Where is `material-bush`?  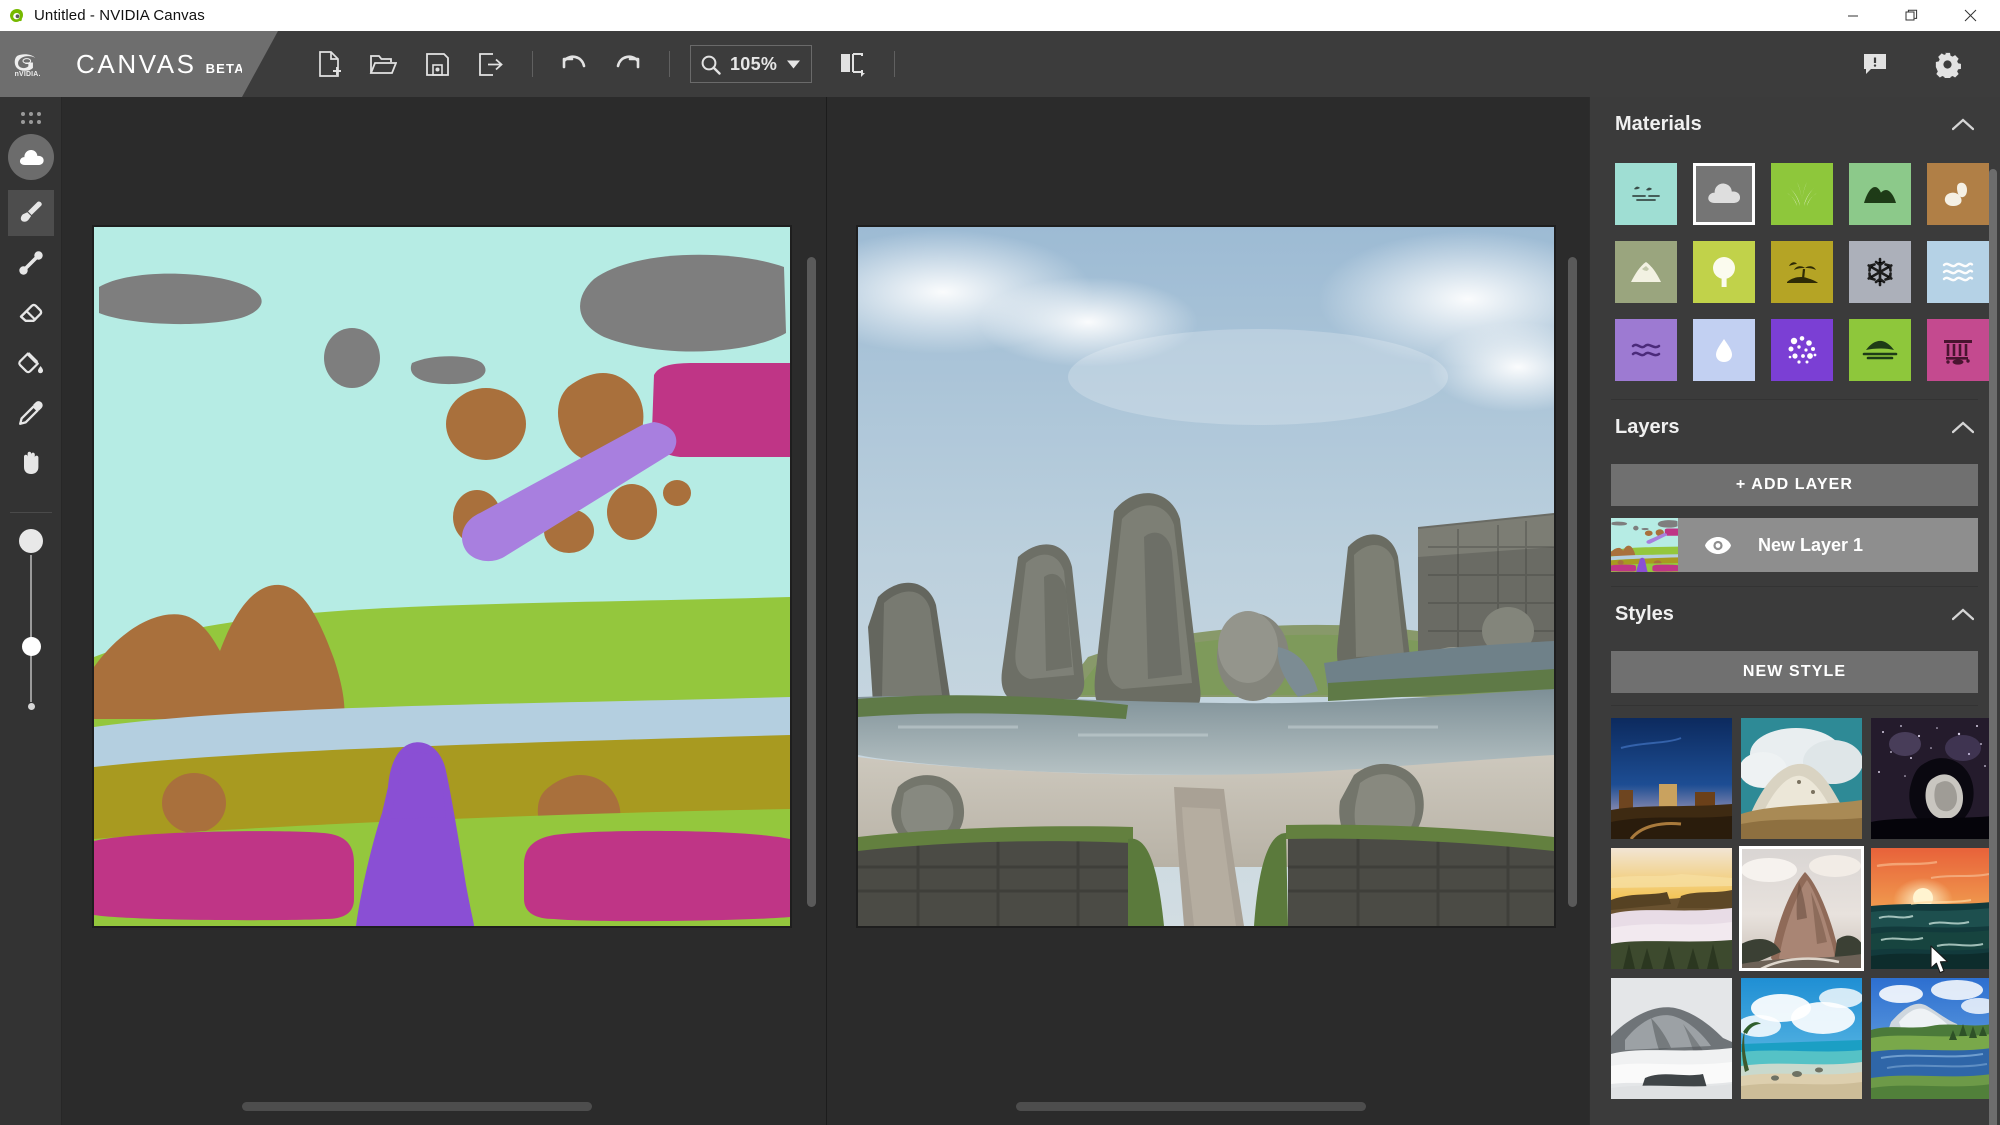 material-bush is located at coordinates (1880, 194).